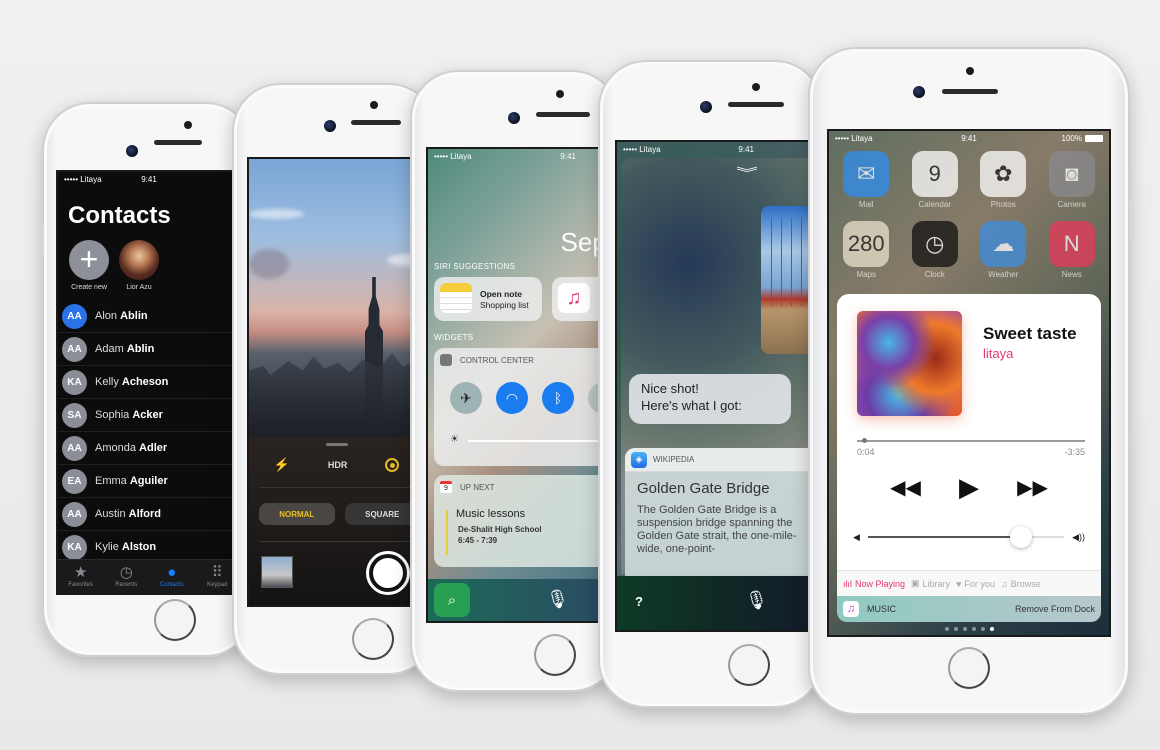  I want to click on golden-gate-photo, so click(785, 280).